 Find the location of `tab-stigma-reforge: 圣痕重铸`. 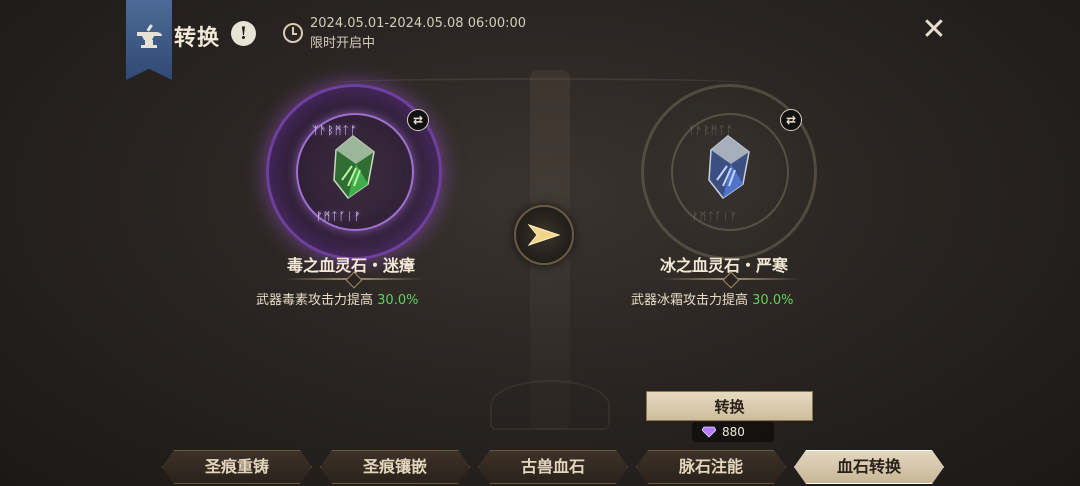

tab-stigma-reforge: 圣痕重铸 is located at coordinates (237, 467).